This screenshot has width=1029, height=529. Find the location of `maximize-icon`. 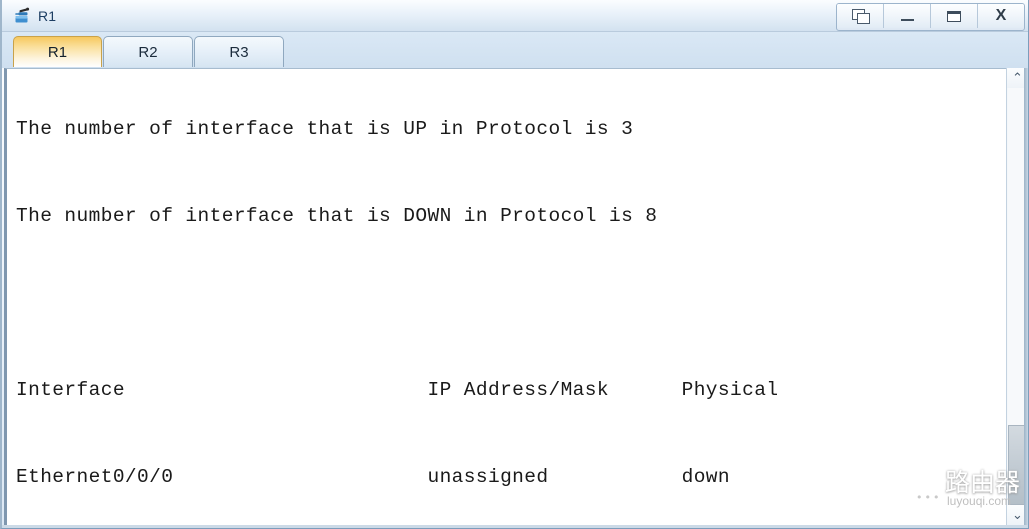

maximize-icon is located at coordinates (954, 16).